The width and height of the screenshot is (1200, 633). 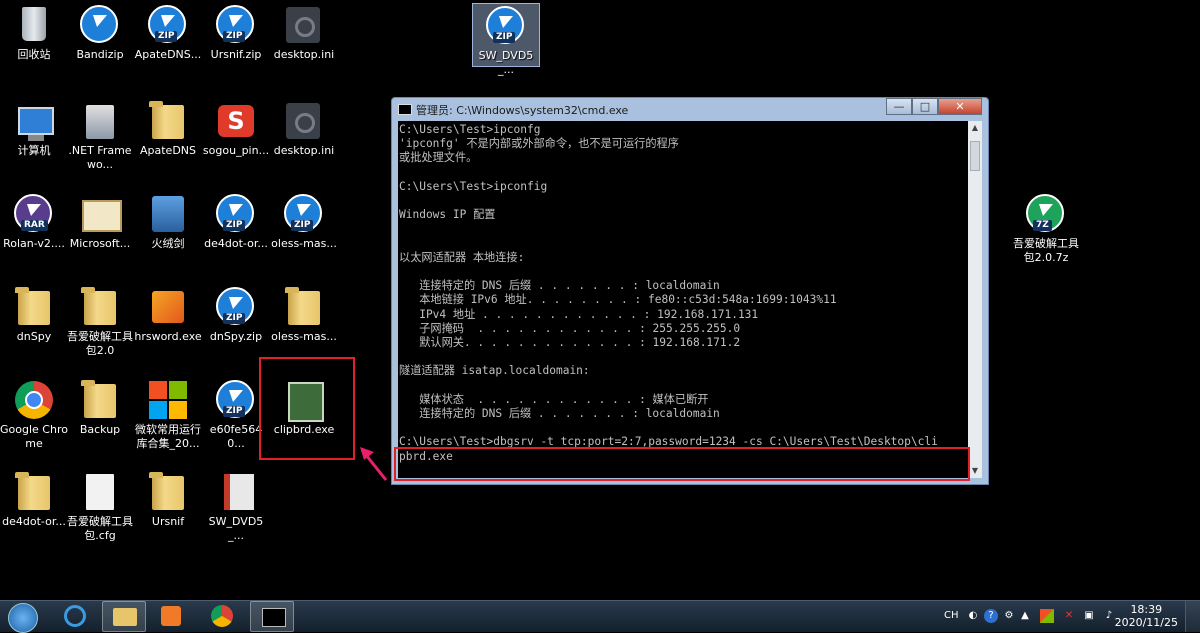 I want to click on desktop-icon-recycle-bin: 回收站, so click(x=34, y=33).